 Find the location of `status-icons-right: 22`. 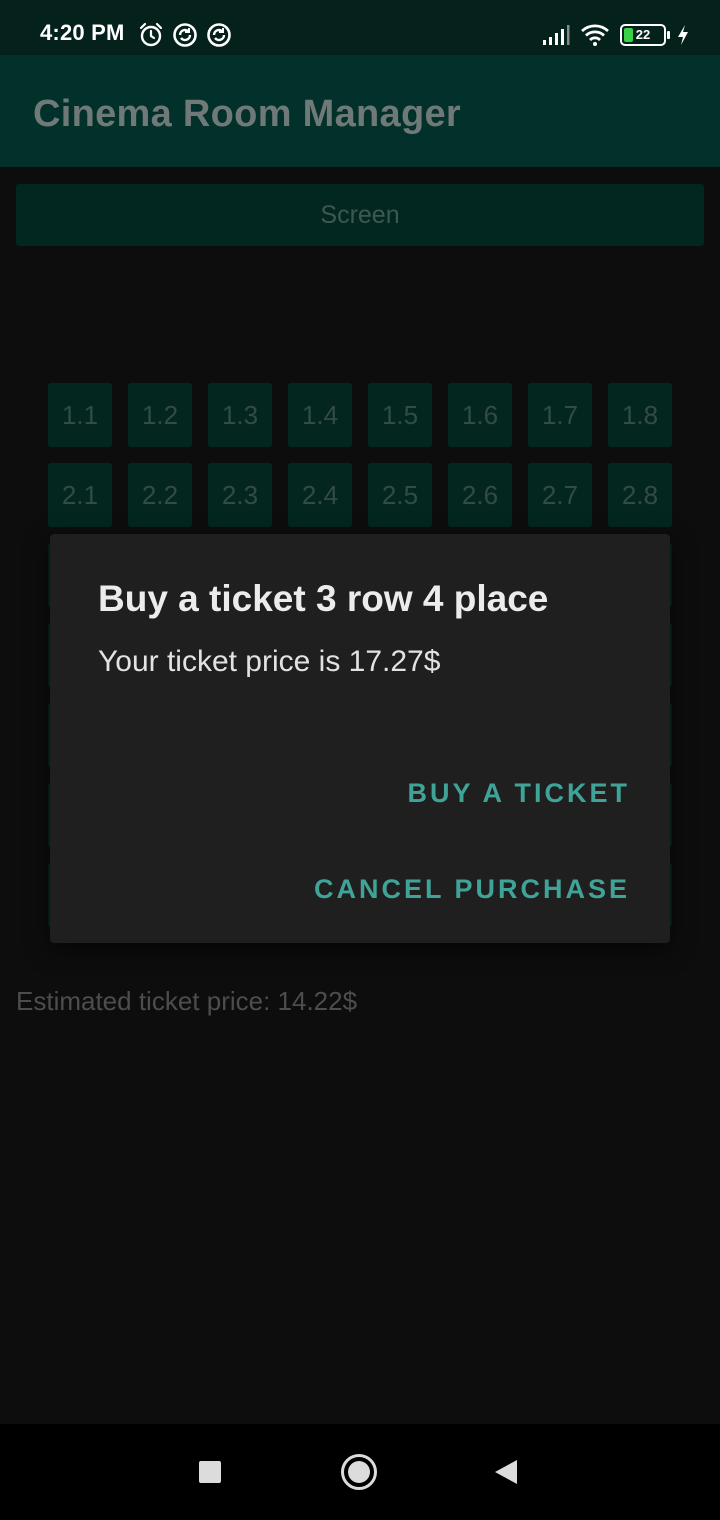

status-icons-right: 22 is located at coordinates (616, 35).